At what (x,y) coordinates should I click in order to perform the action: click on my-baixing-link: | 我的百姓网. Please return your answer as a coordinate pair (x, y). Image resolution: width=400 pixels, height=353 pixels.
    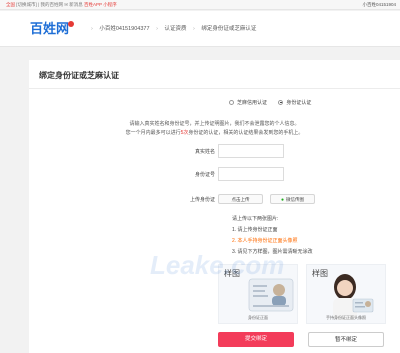
    Looking at the image, I should click on (50, 4).